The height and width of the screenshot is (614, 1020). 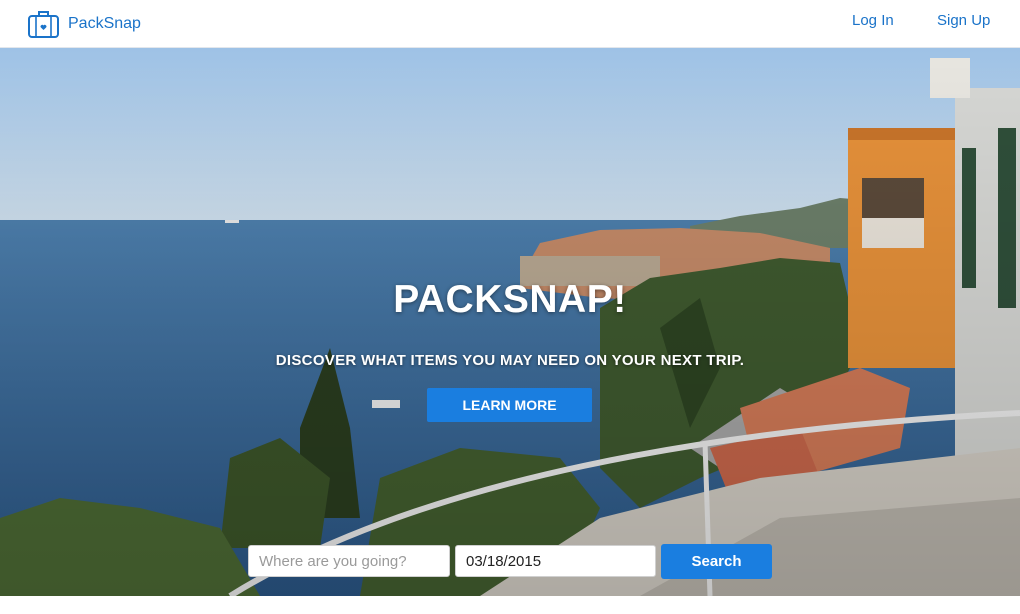 I want to click on brand-logo: PackSnap, so click(x=84, y=24).